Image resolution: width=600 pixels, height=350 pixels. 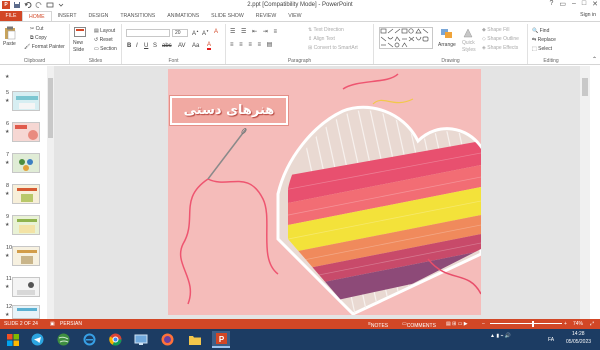 I want to click on tab-transitions: TRANSITIONS, so click(x=137, y=16).